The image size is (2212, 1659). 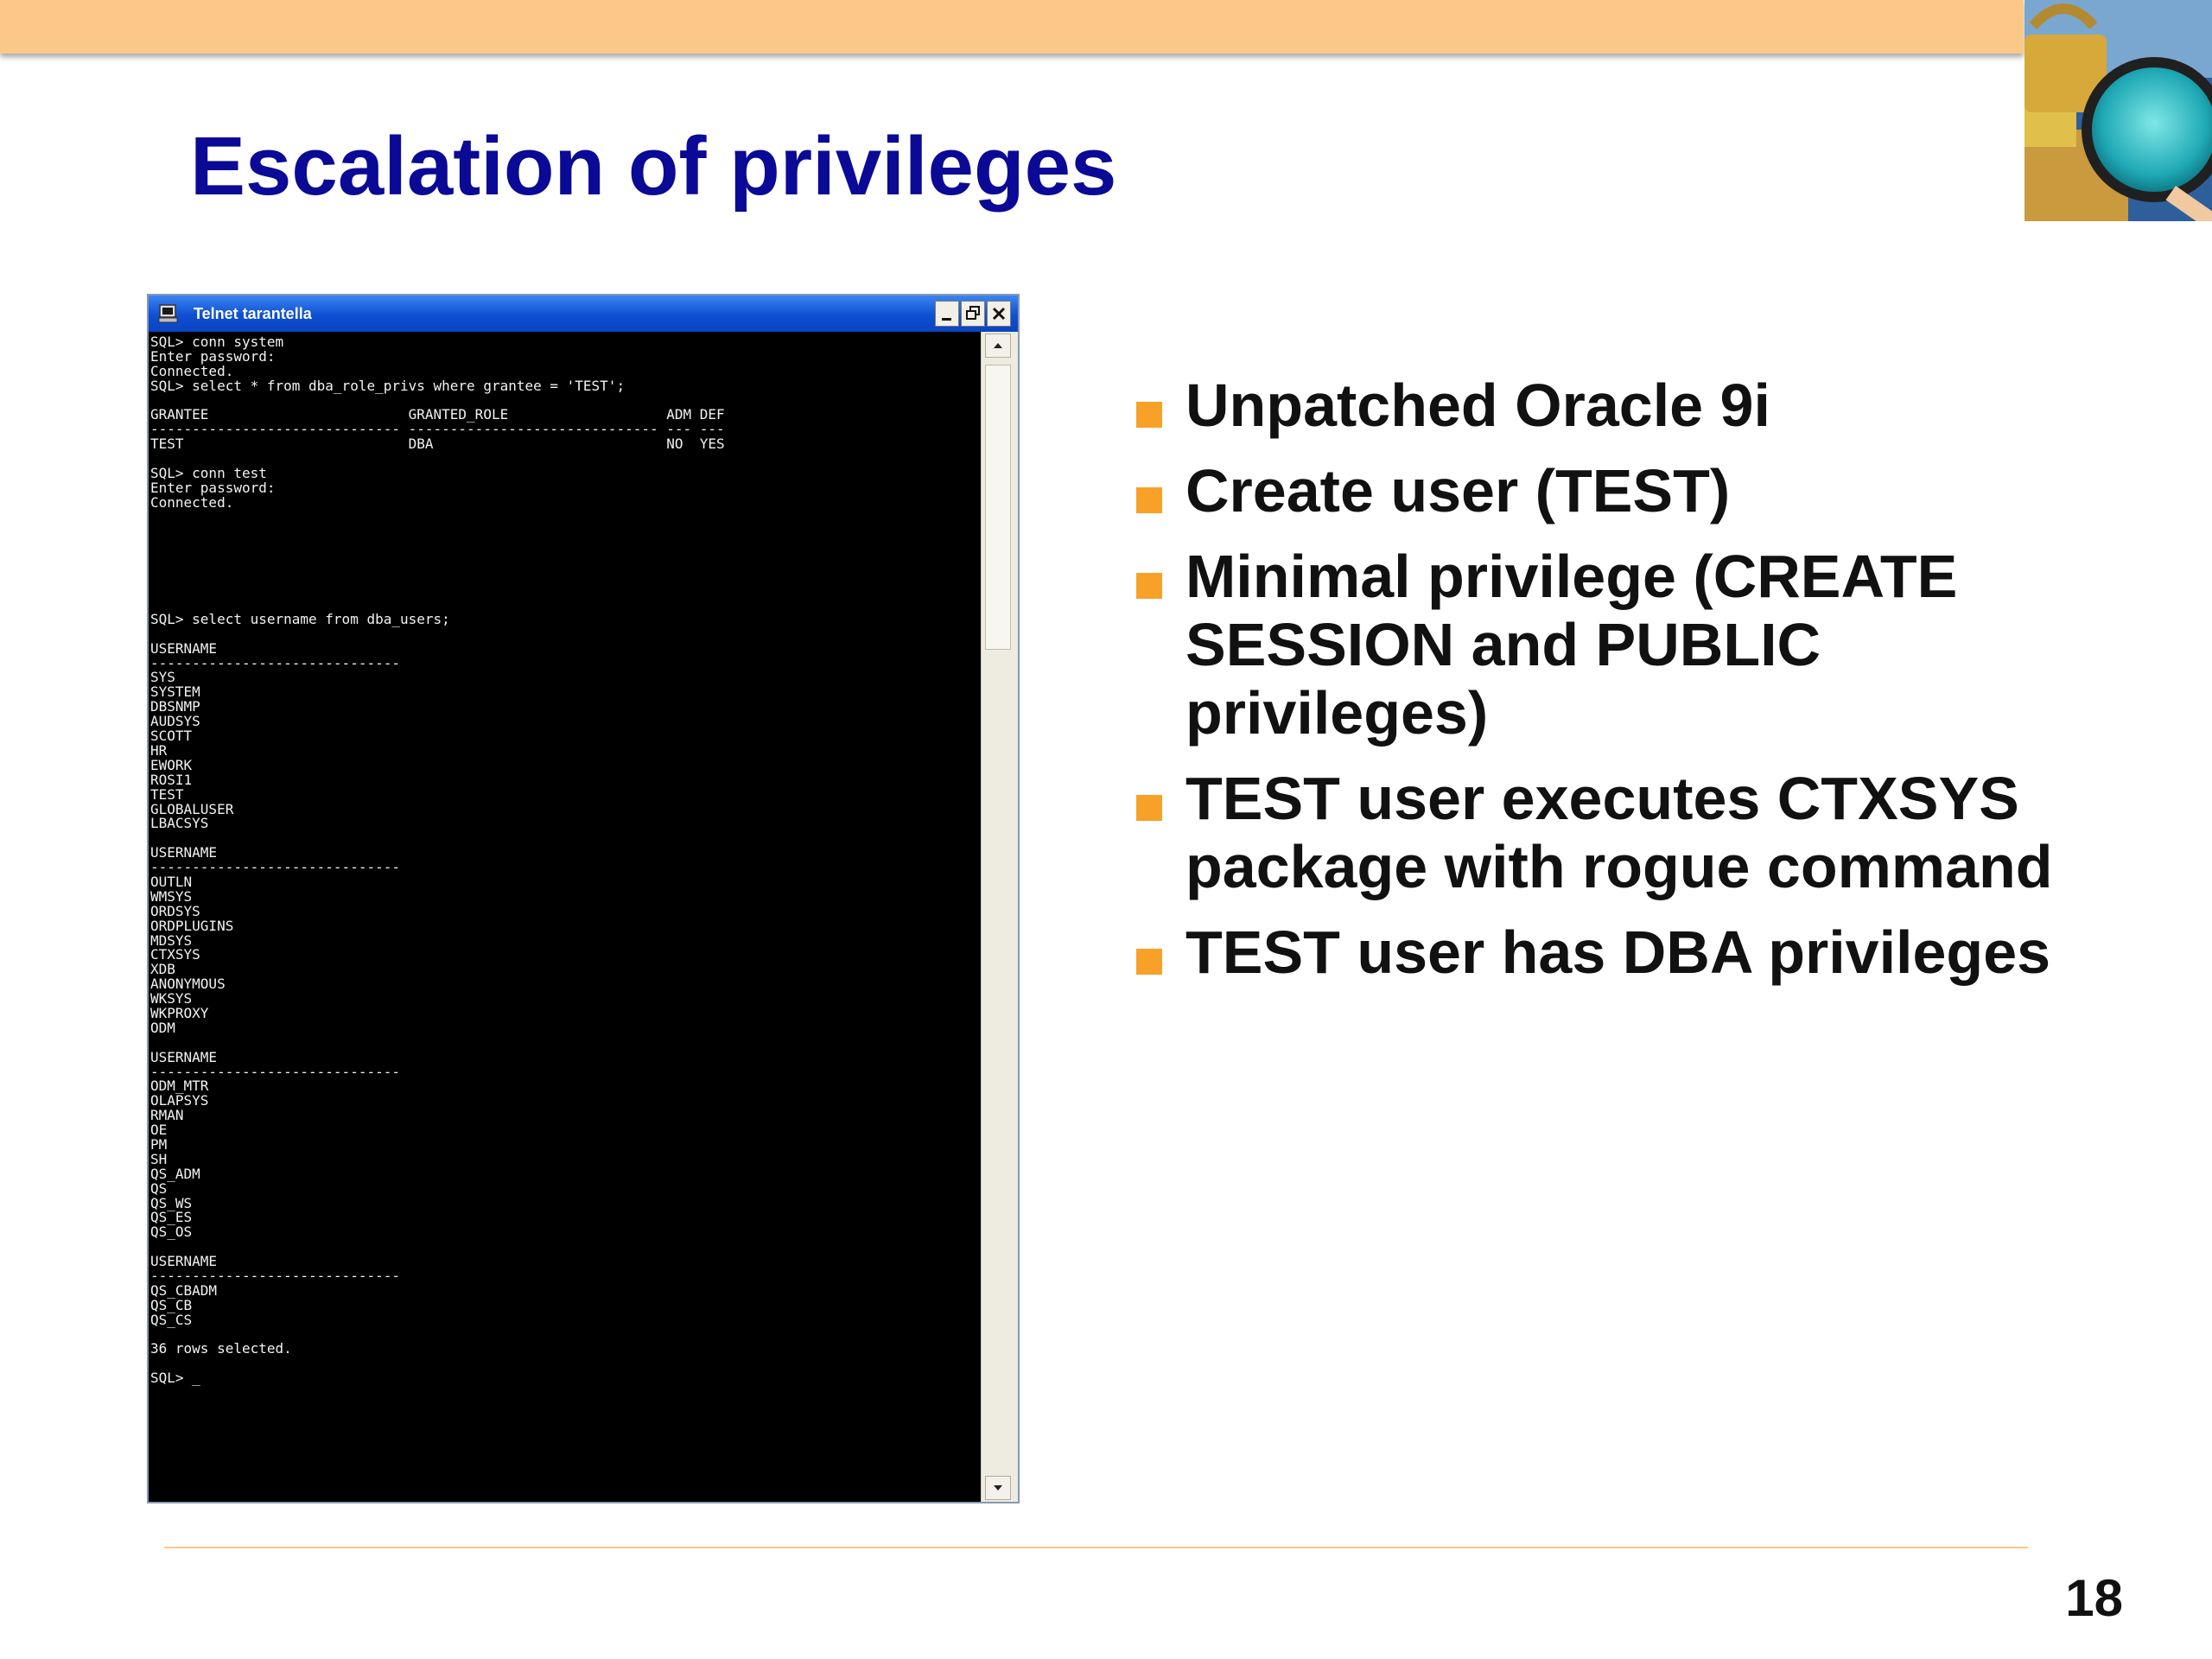 I want to click on terminal-line: MDSYS, so click(x=171, y=940).